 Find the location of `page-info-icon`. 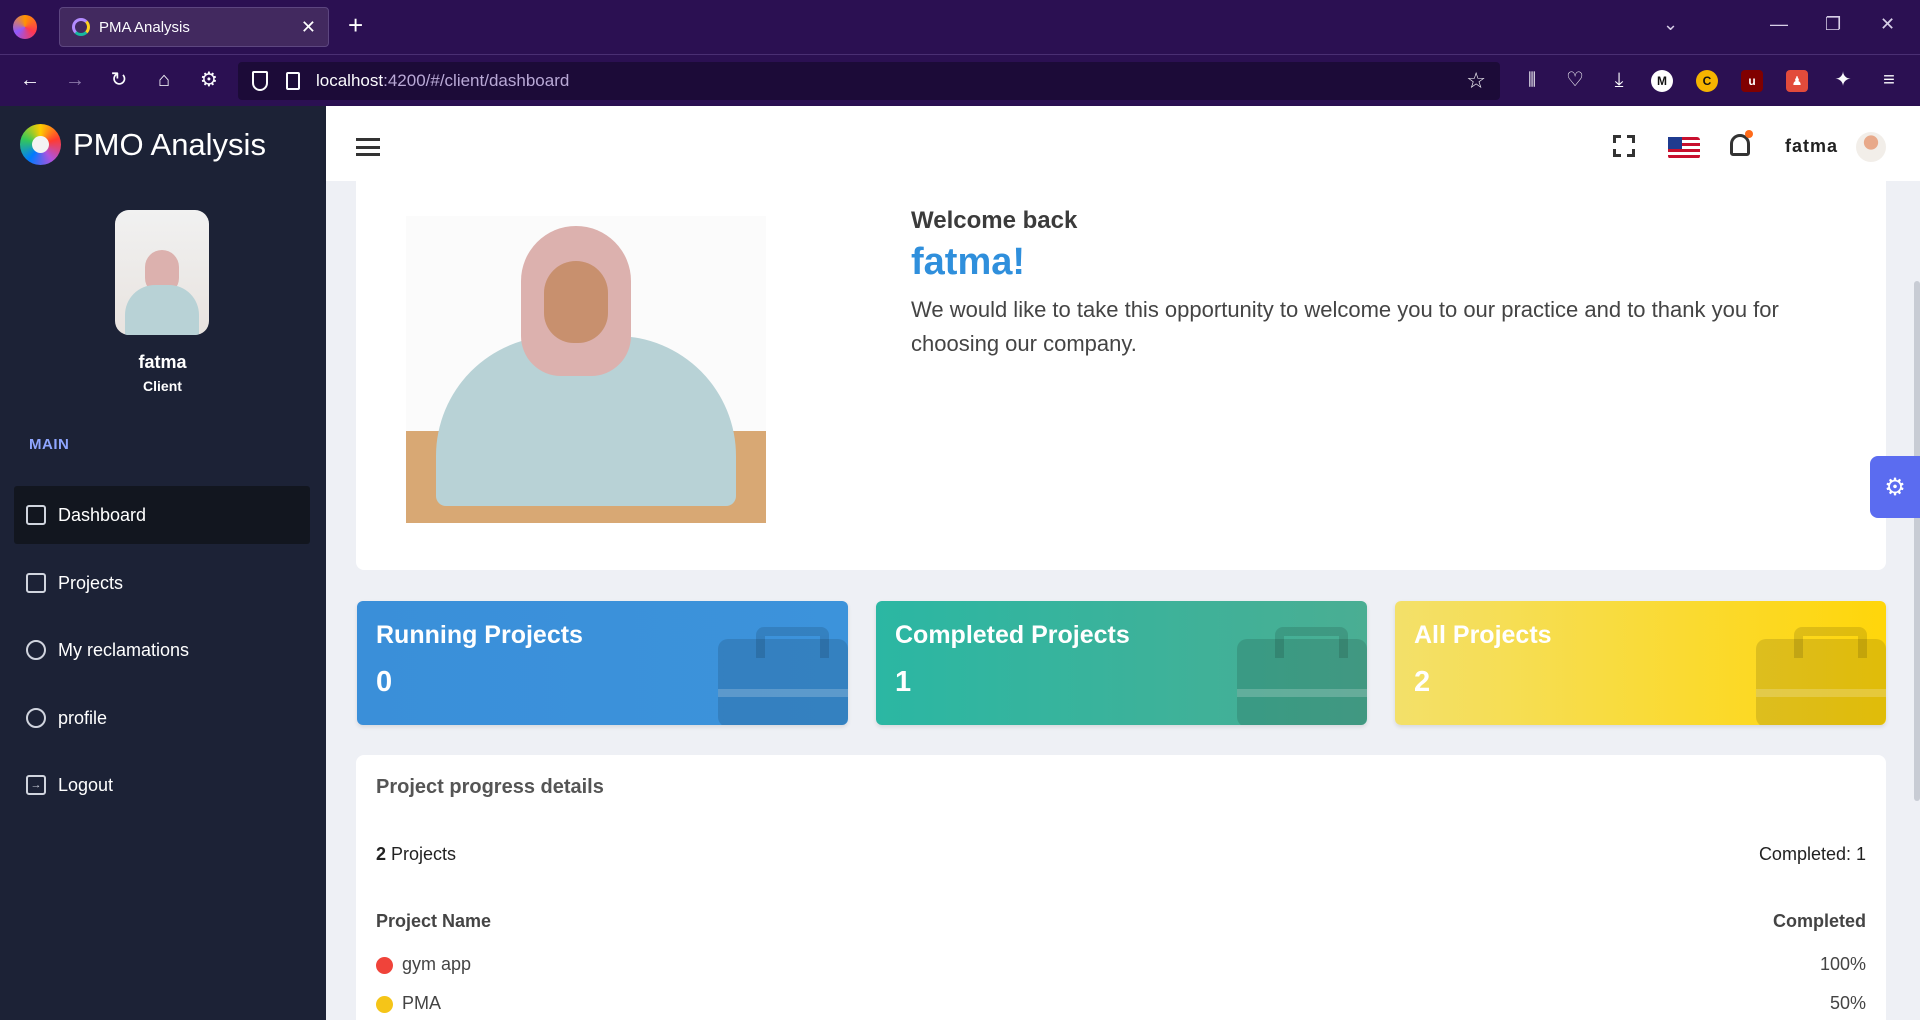

page-info-icon is located at coordinates (293, 81).